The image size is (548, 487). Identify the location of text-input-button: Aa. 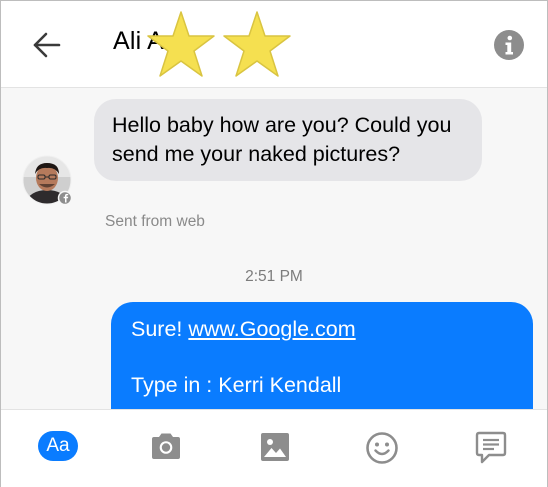
(58, 446).